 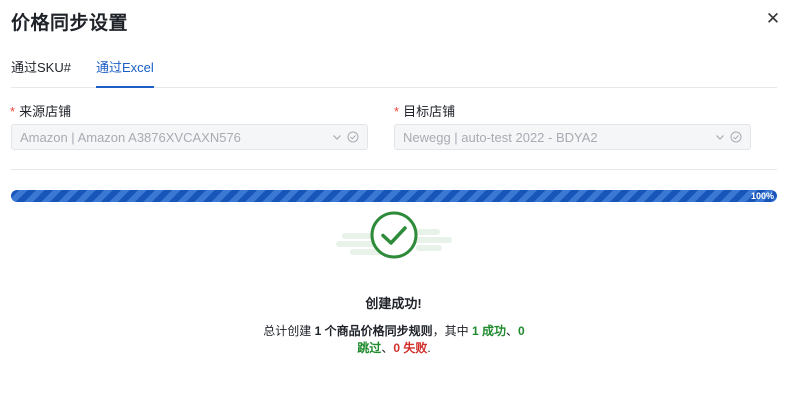 I want to click on progress-bar: 100%, so click(x=394, y=196).